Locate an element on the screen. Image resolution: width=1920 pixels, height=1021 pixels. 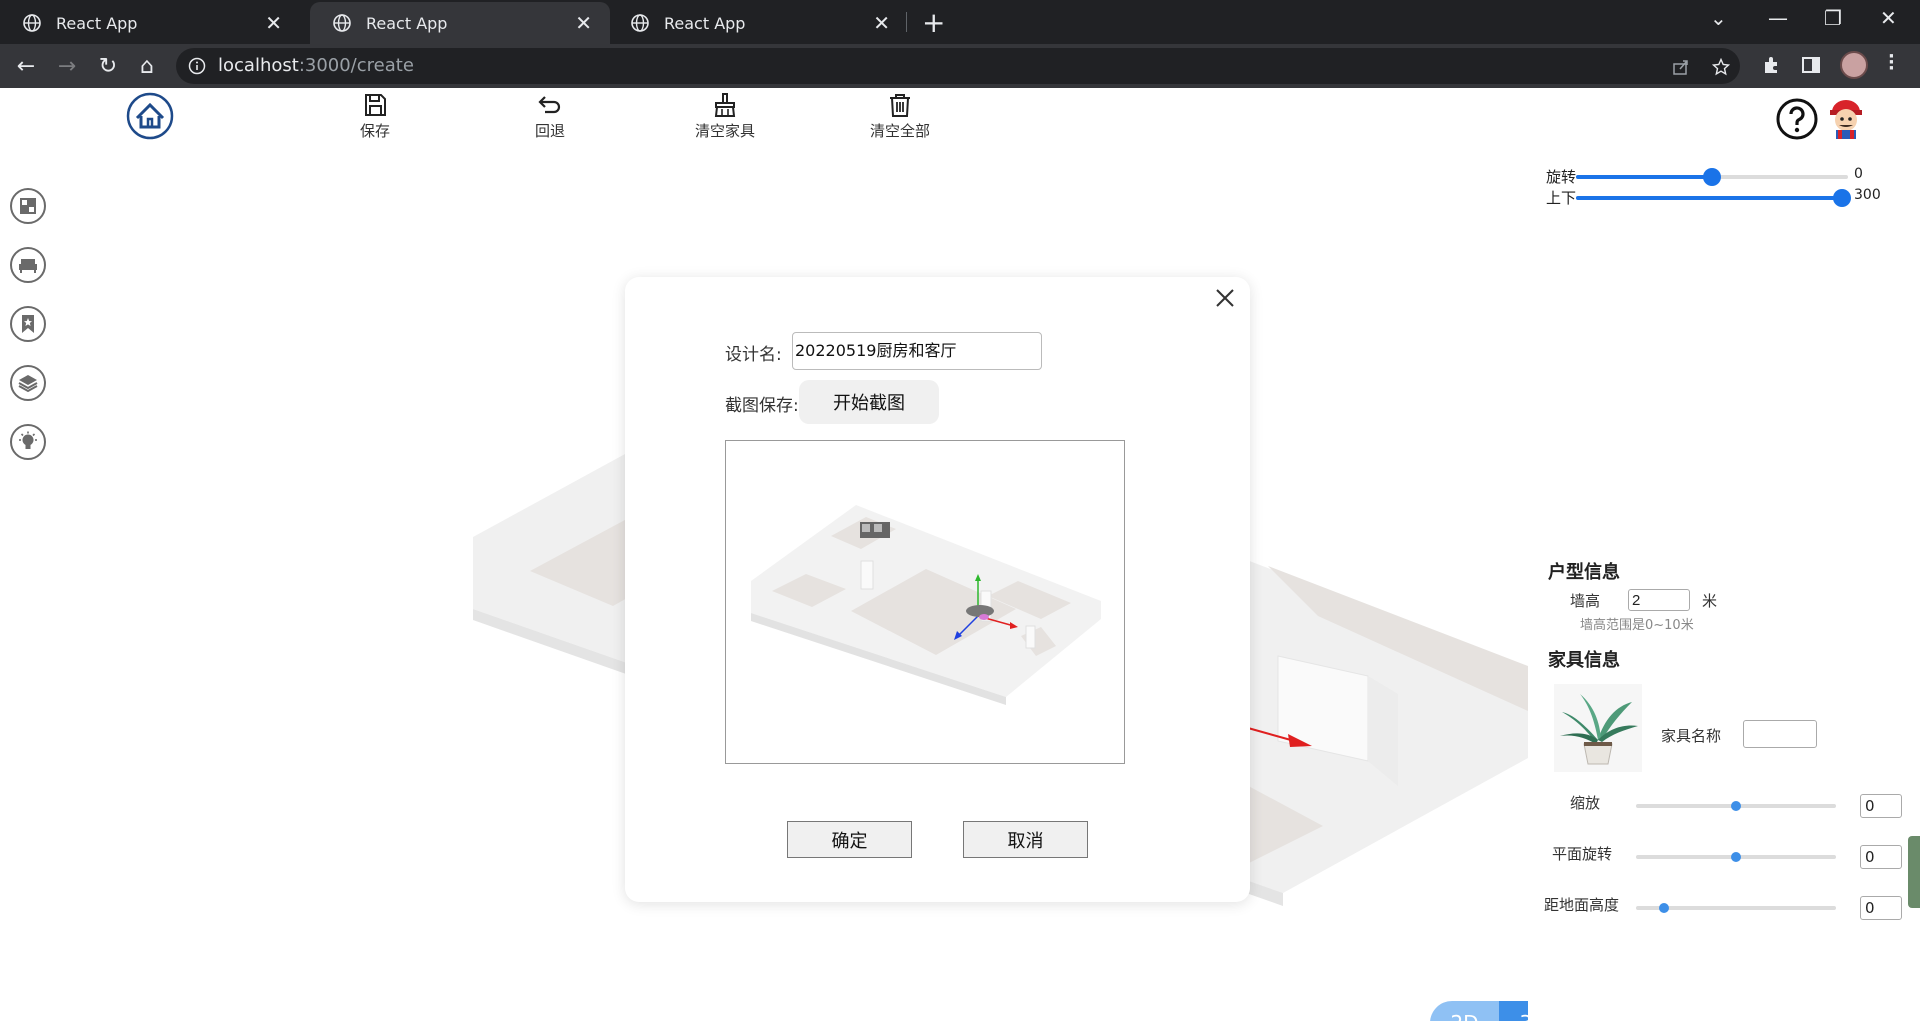
view-2d-button: 2D is located at coordinates (1464, 1011).